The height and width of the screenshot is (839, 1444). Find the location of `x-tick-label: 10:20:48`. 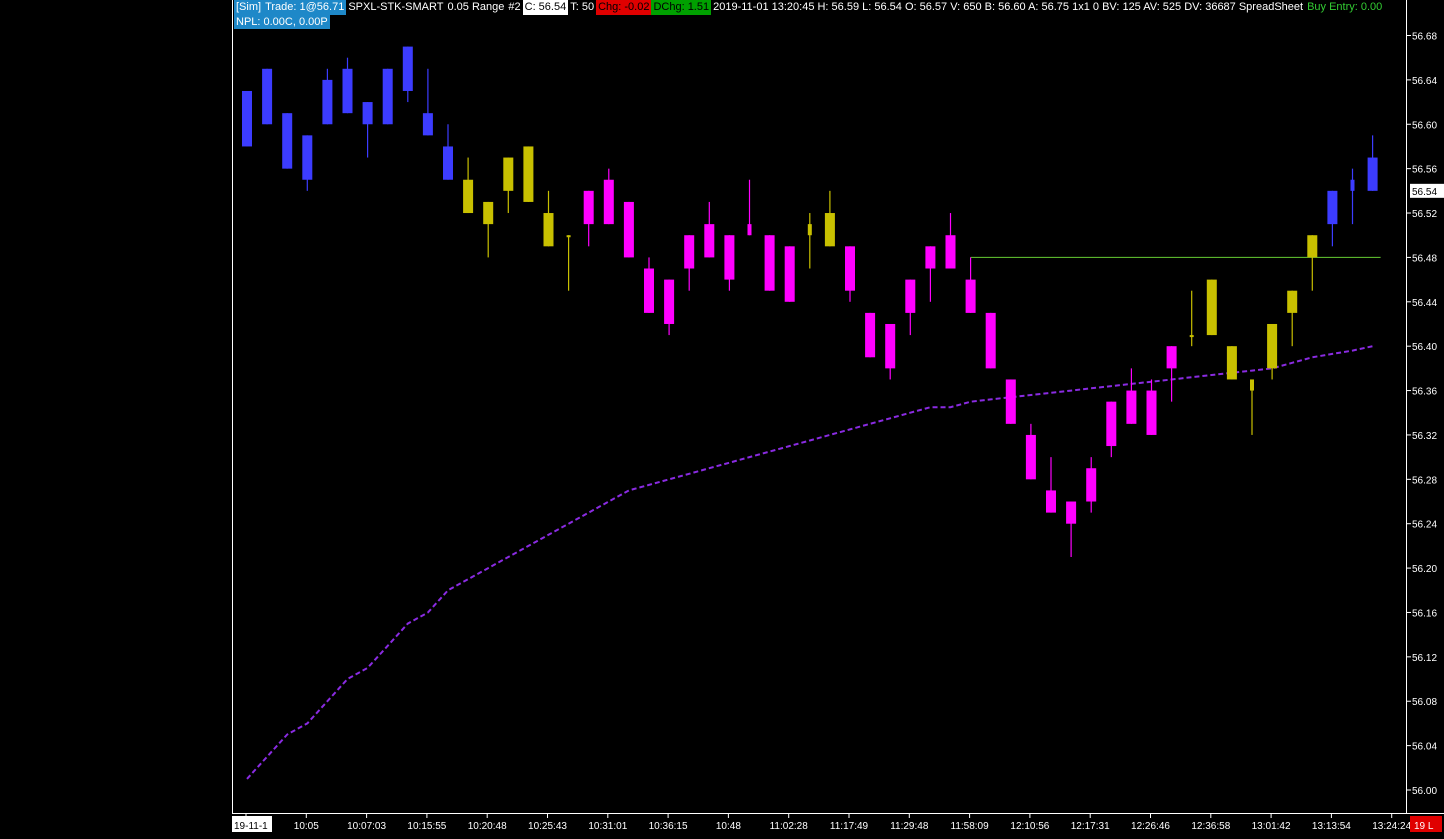

x-tick-label: 10:20:48 is located at coordinates (487, 826).